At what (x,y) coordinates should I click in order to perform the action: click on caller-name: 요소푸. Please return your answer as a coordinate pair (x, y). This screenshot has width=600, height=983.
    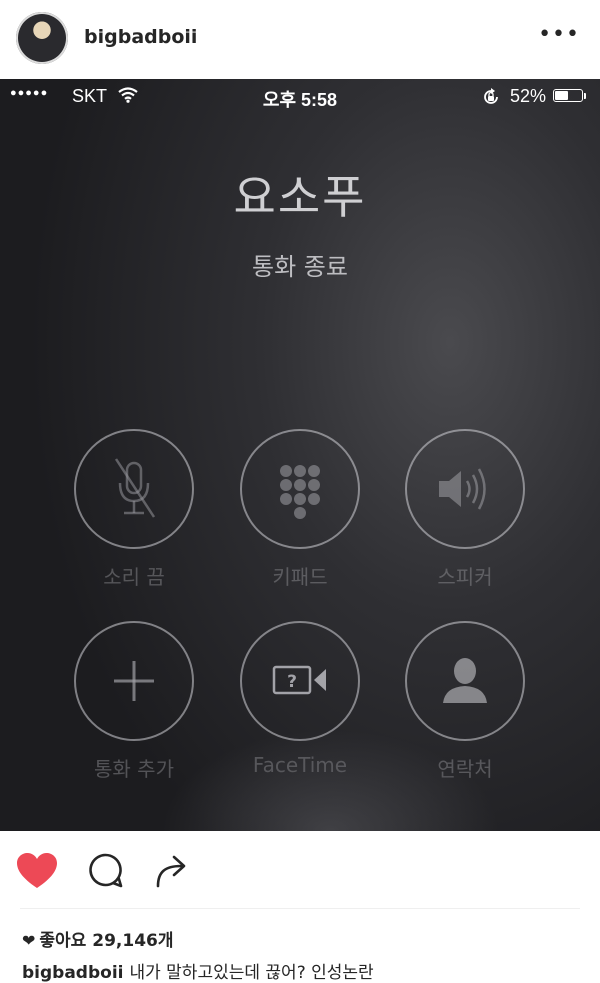
    Looking at the image, I should click on (300, 197).